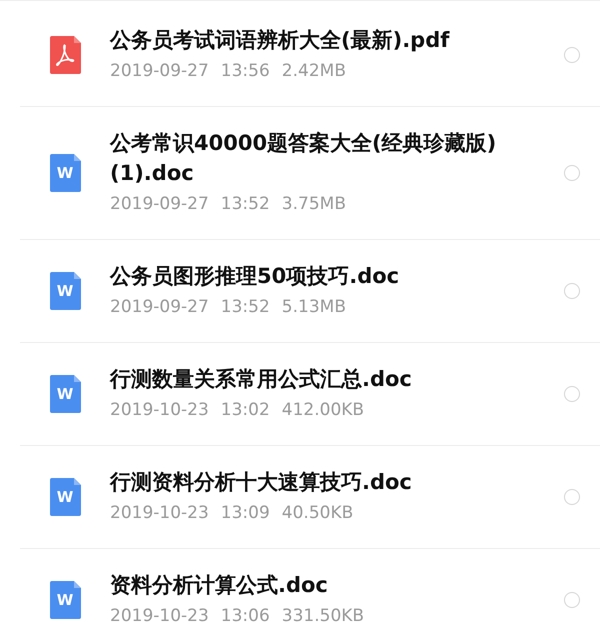 Image resolution: width=600 pixels, height=637 pixels. I want to click on file-name: 公务员图形推理50项技巧.doc, so click(255, 276).